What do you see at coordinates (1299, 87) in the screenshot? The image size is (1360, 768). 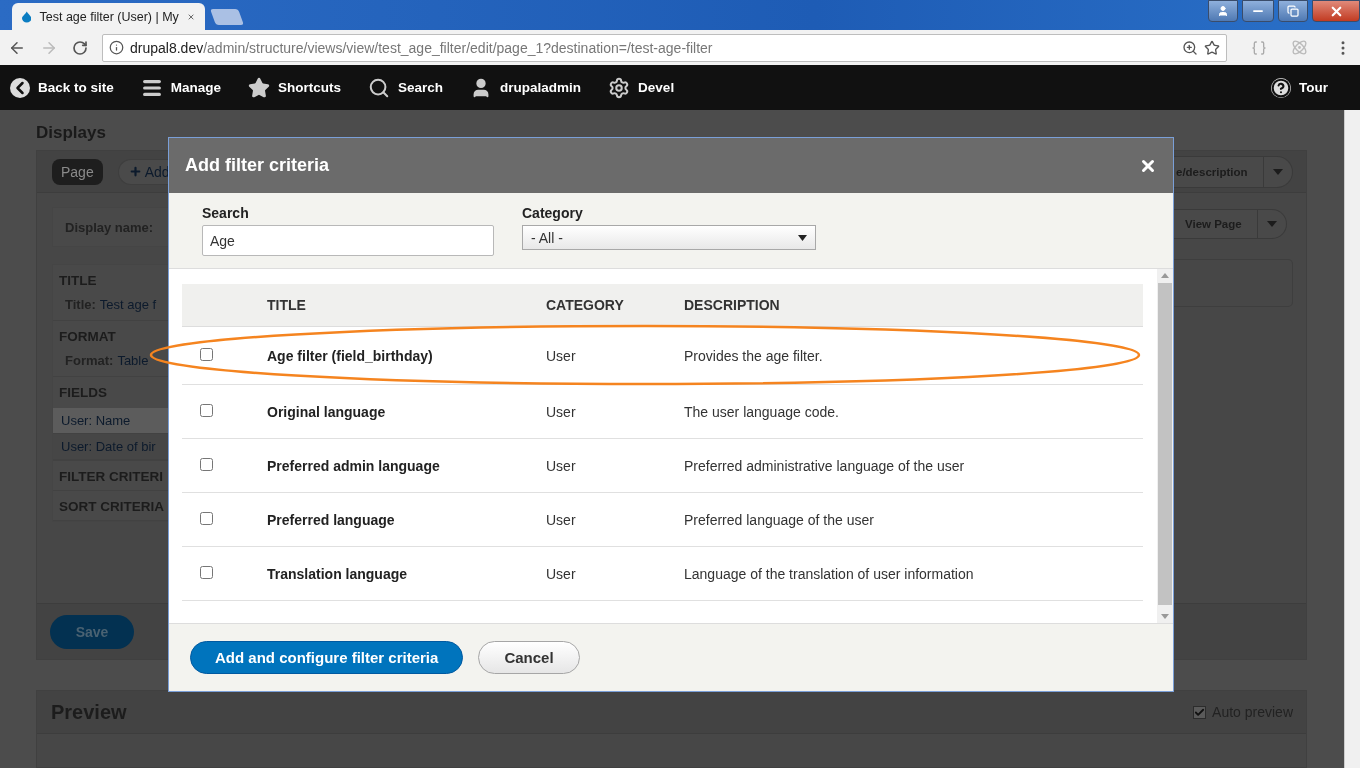 I see `toolbar-link: Tour` at bounding box center [1299, 87].